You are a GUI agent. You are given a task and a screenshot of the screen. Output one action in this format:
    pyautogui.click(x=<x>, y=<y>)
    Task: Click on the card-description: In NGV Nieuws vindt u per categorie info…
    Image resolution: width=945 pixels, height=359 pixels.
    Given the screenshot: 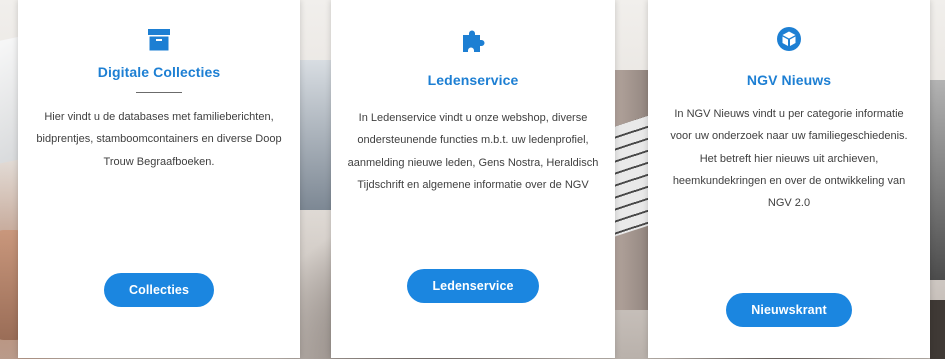 What is the action you would take?
    pyautogui.click(x=789, y=159)
    